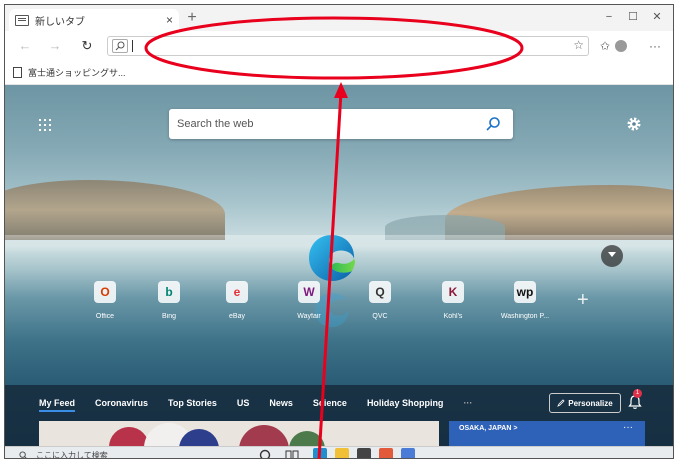 This screenshot has width=678, height=461. What do you see at coordinates (169, 292) in the screenshot?
I see `bing-icon: b` at bounding box center [169, 292].